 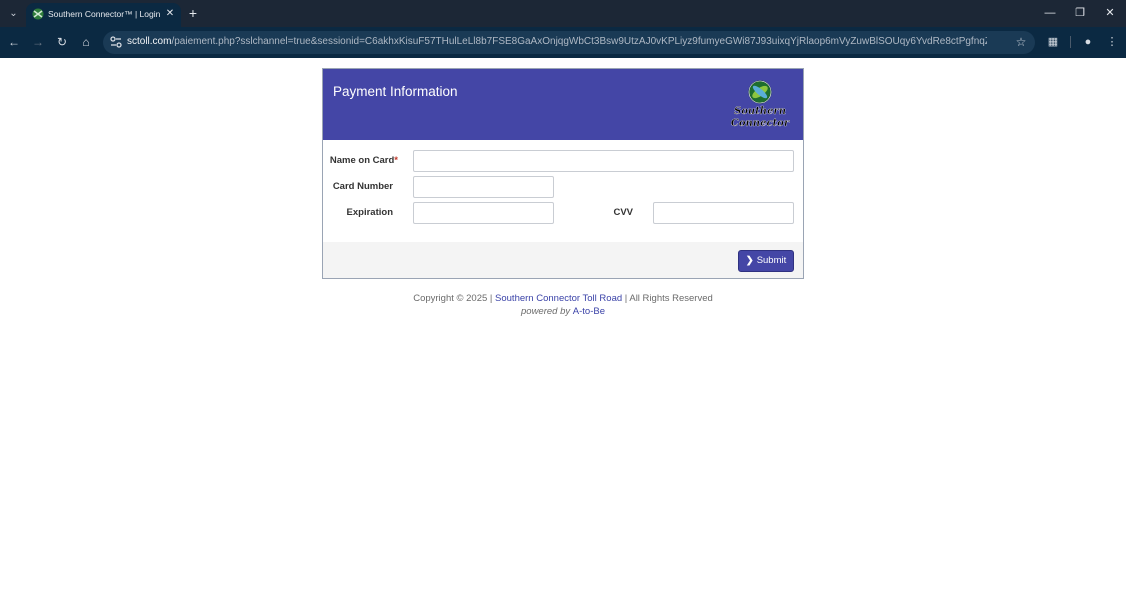 What do you see at coordinates (1112, 42) in the screenshot?
I see `menu-icon: ⋮` at bounding box center [1112, 42].